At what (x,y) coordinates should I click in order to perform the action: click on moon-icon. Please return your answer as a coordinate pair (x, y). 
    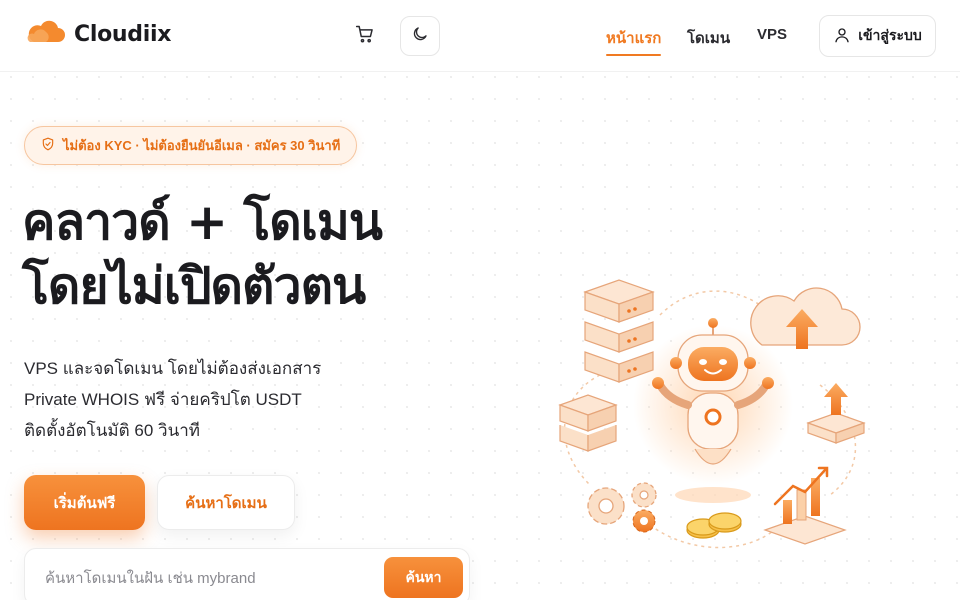
    Looking at the image, I should click on (420, 36).